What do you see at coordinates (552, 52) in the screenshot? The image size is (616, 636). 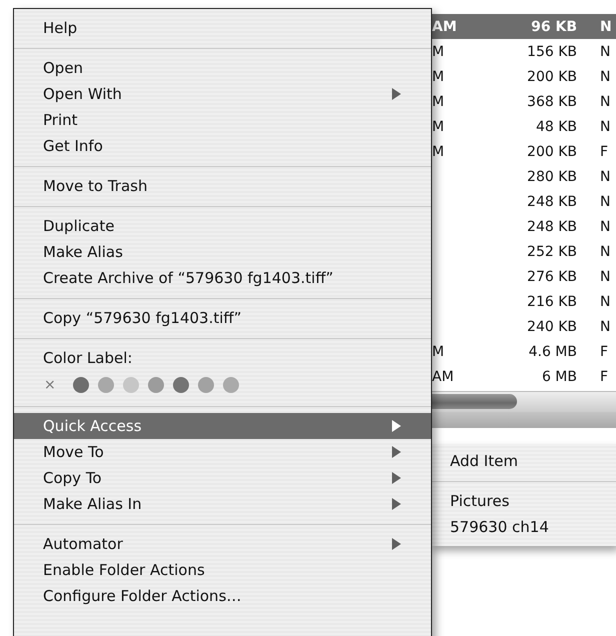 I see `table-cell: 156 KB` at bounding box center [552, 52].